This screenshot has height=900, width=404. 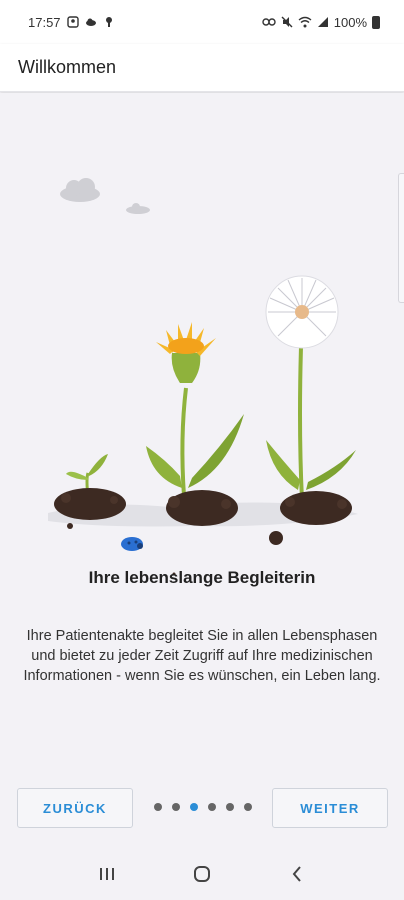 I want to click on system-navigation-bar, so click(x=202, y=874).